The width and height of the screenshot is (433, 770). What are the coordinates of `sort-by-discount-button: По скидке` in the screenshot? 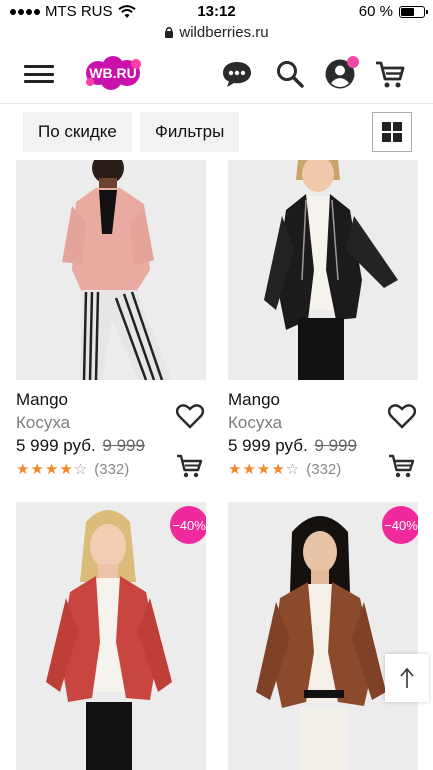 It's located at (77, 132).